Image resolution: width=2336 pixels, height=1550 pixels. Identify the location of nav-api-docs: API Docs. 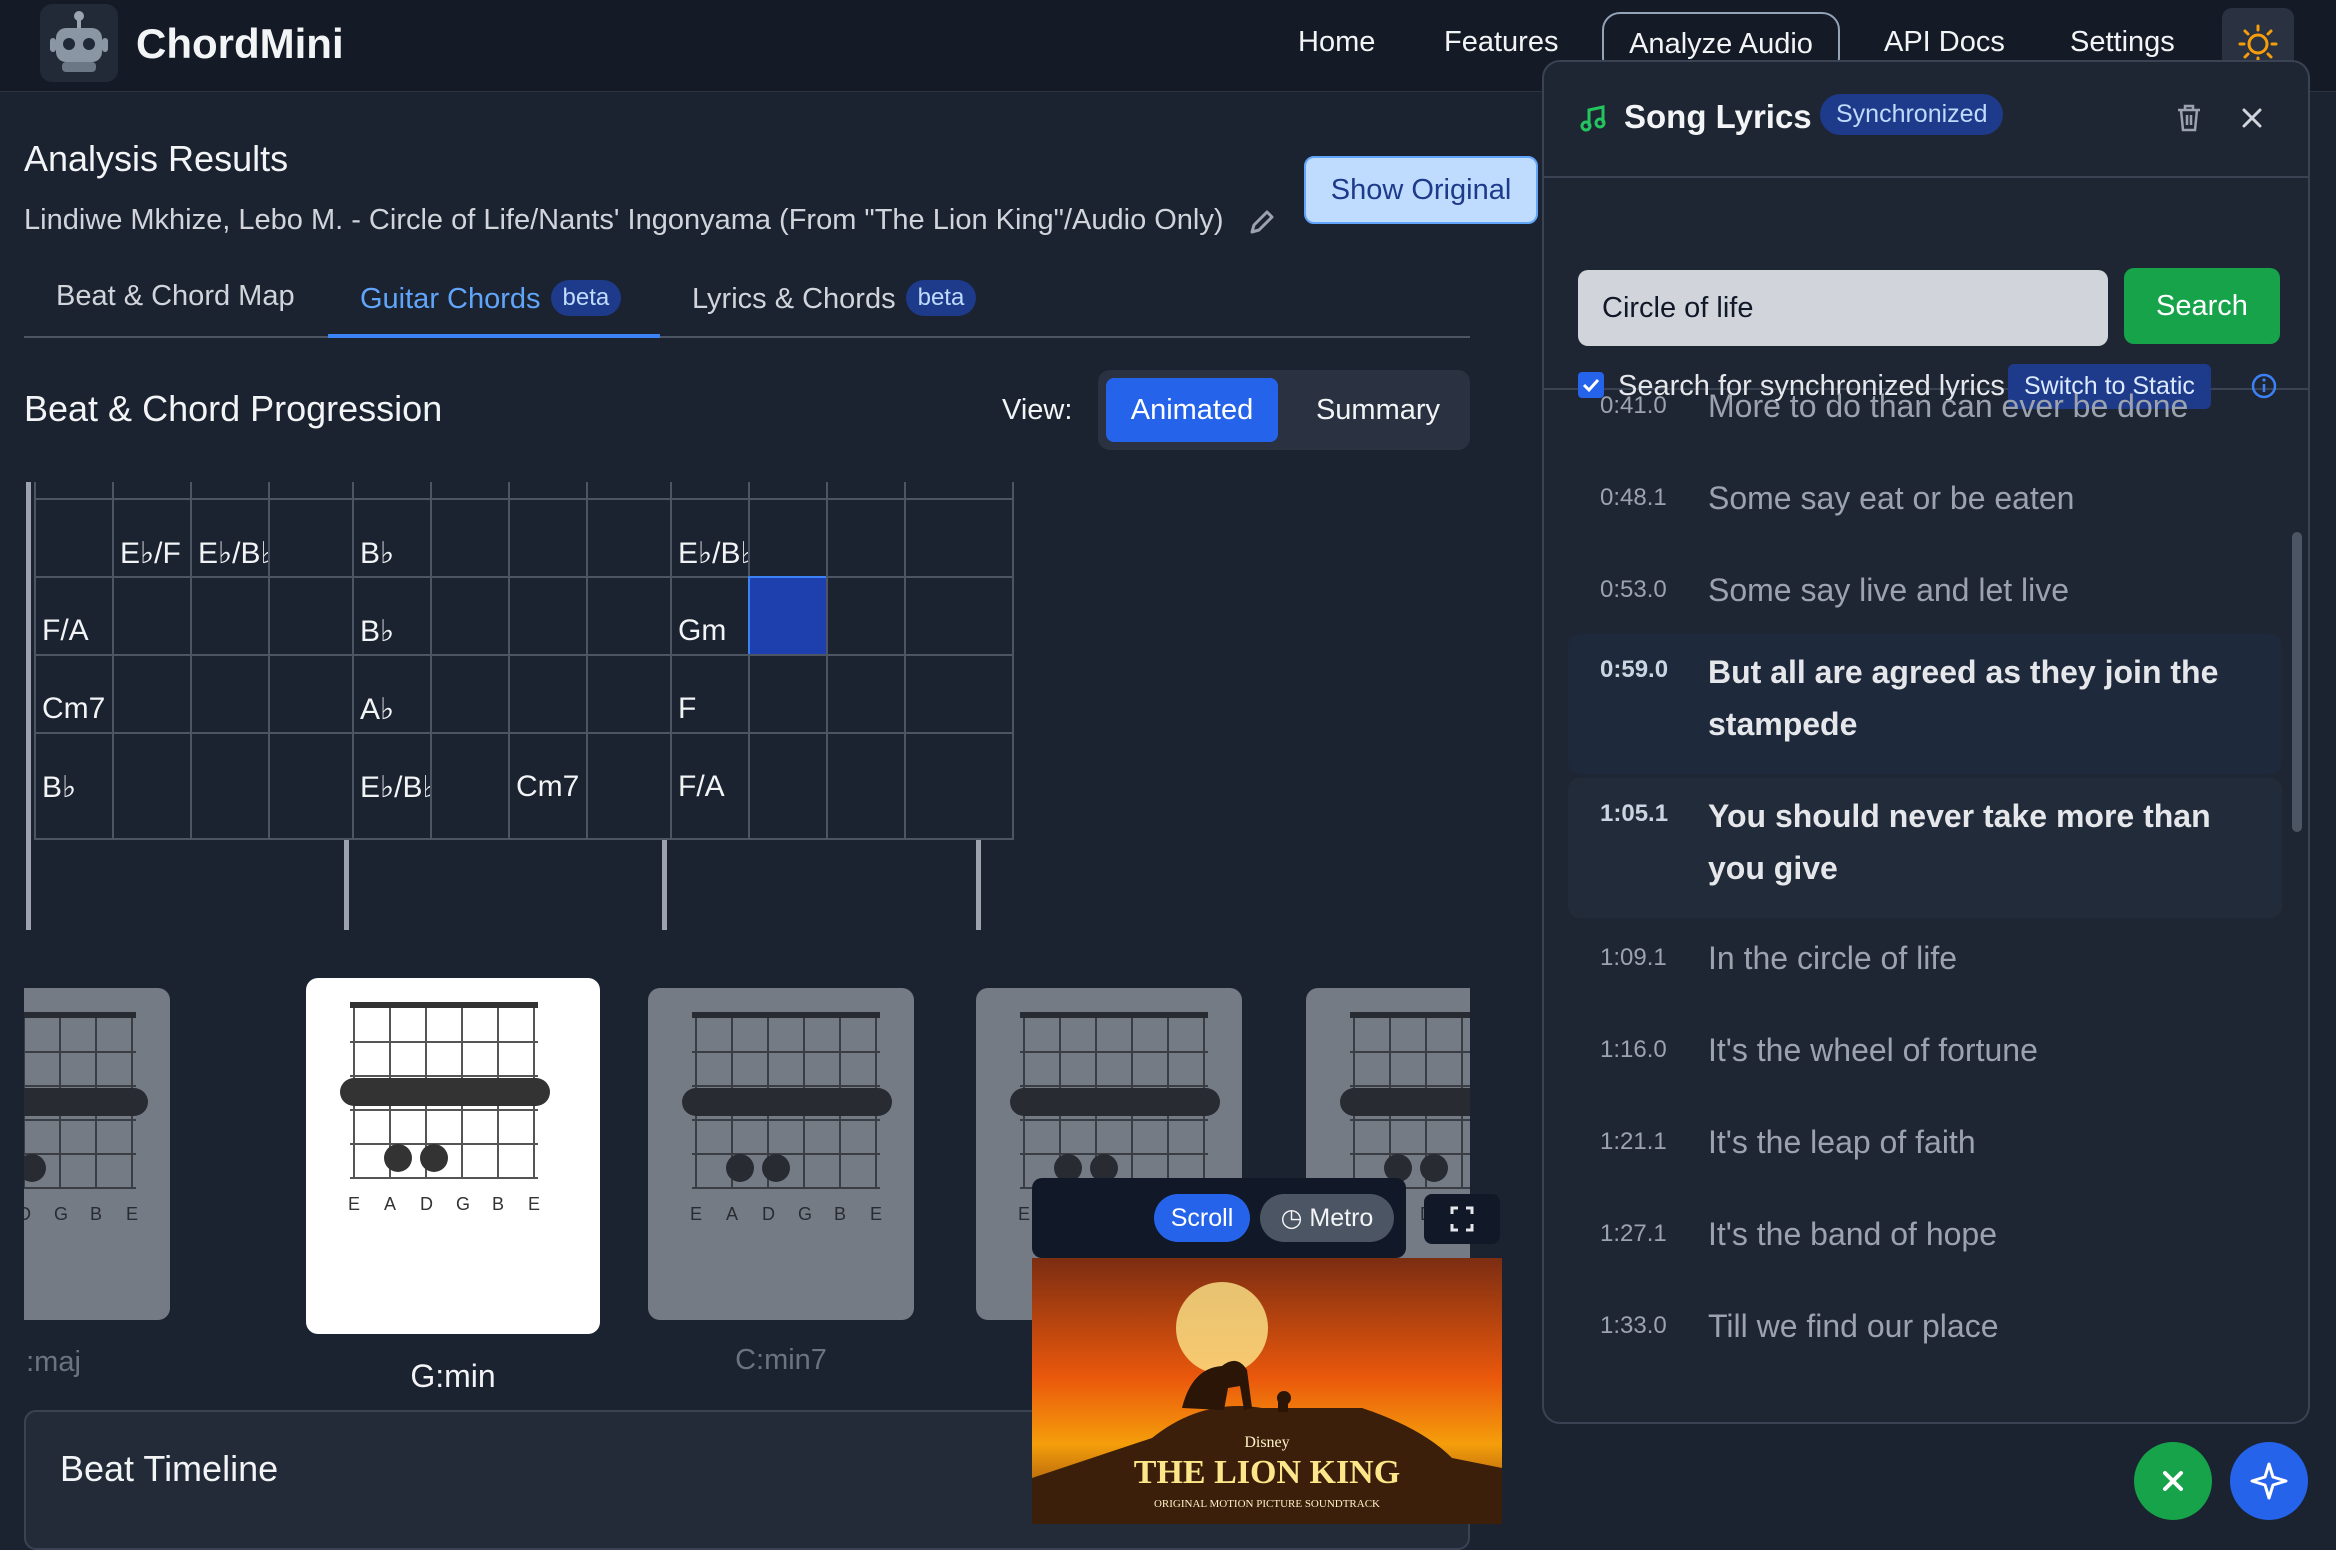
(1944, 42).